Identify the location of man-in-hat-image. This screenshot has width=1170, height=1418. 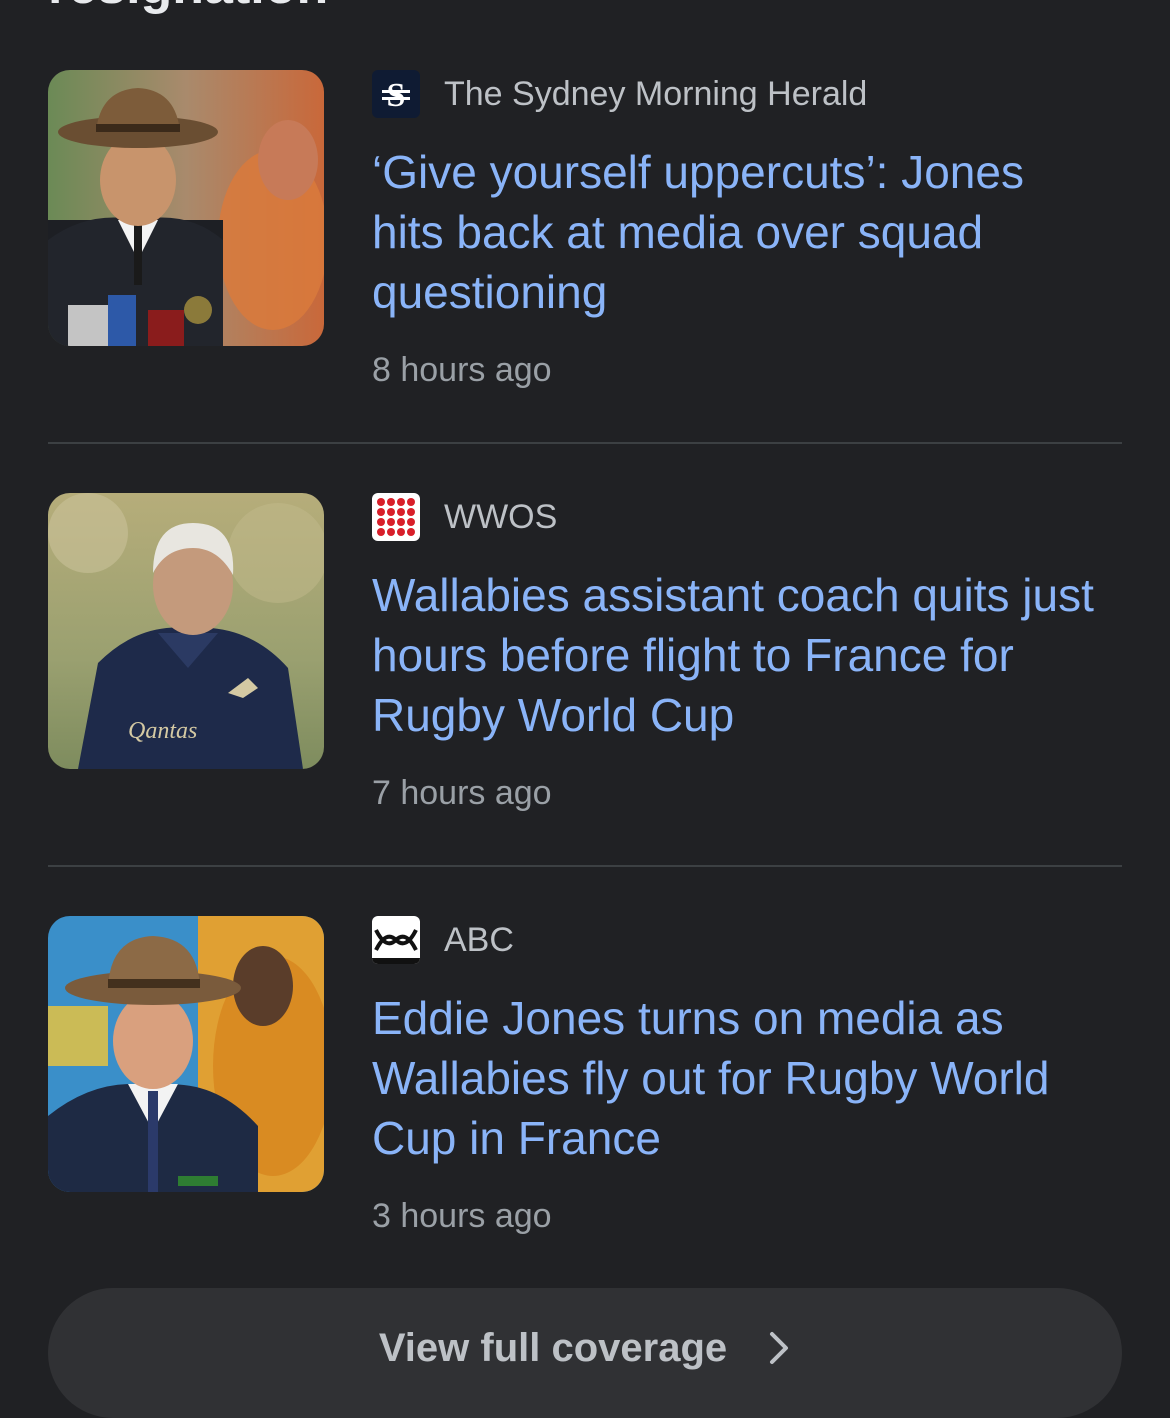
(186, 1054).